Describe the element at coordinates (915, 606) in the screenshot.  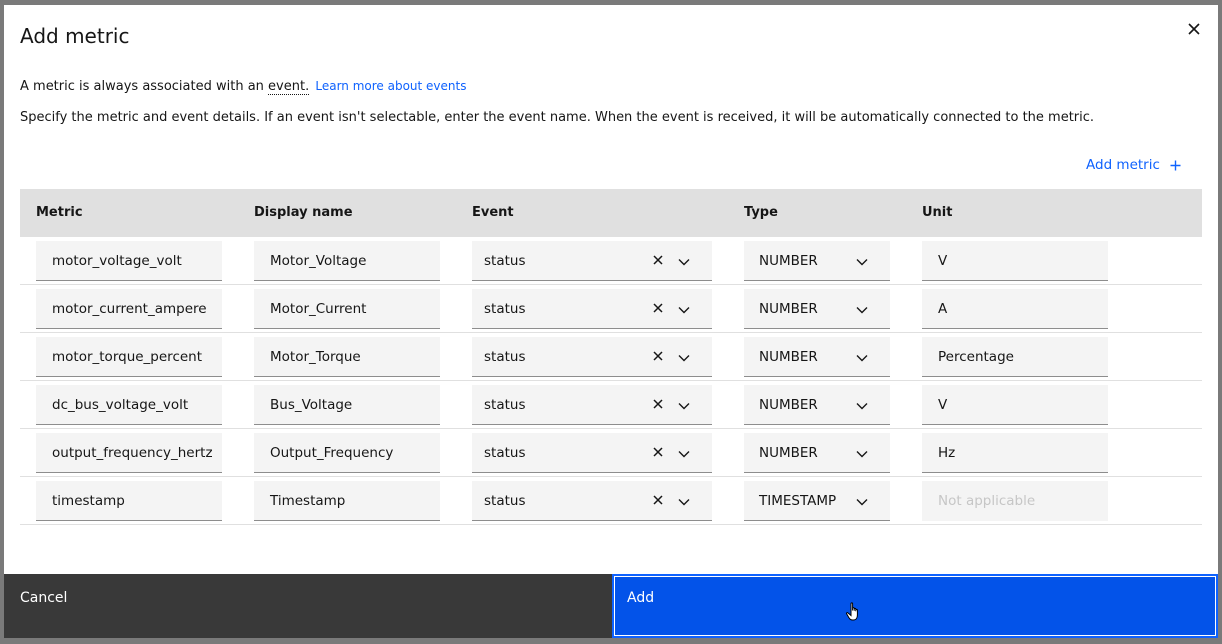
I see `add-button: Add` at that location.